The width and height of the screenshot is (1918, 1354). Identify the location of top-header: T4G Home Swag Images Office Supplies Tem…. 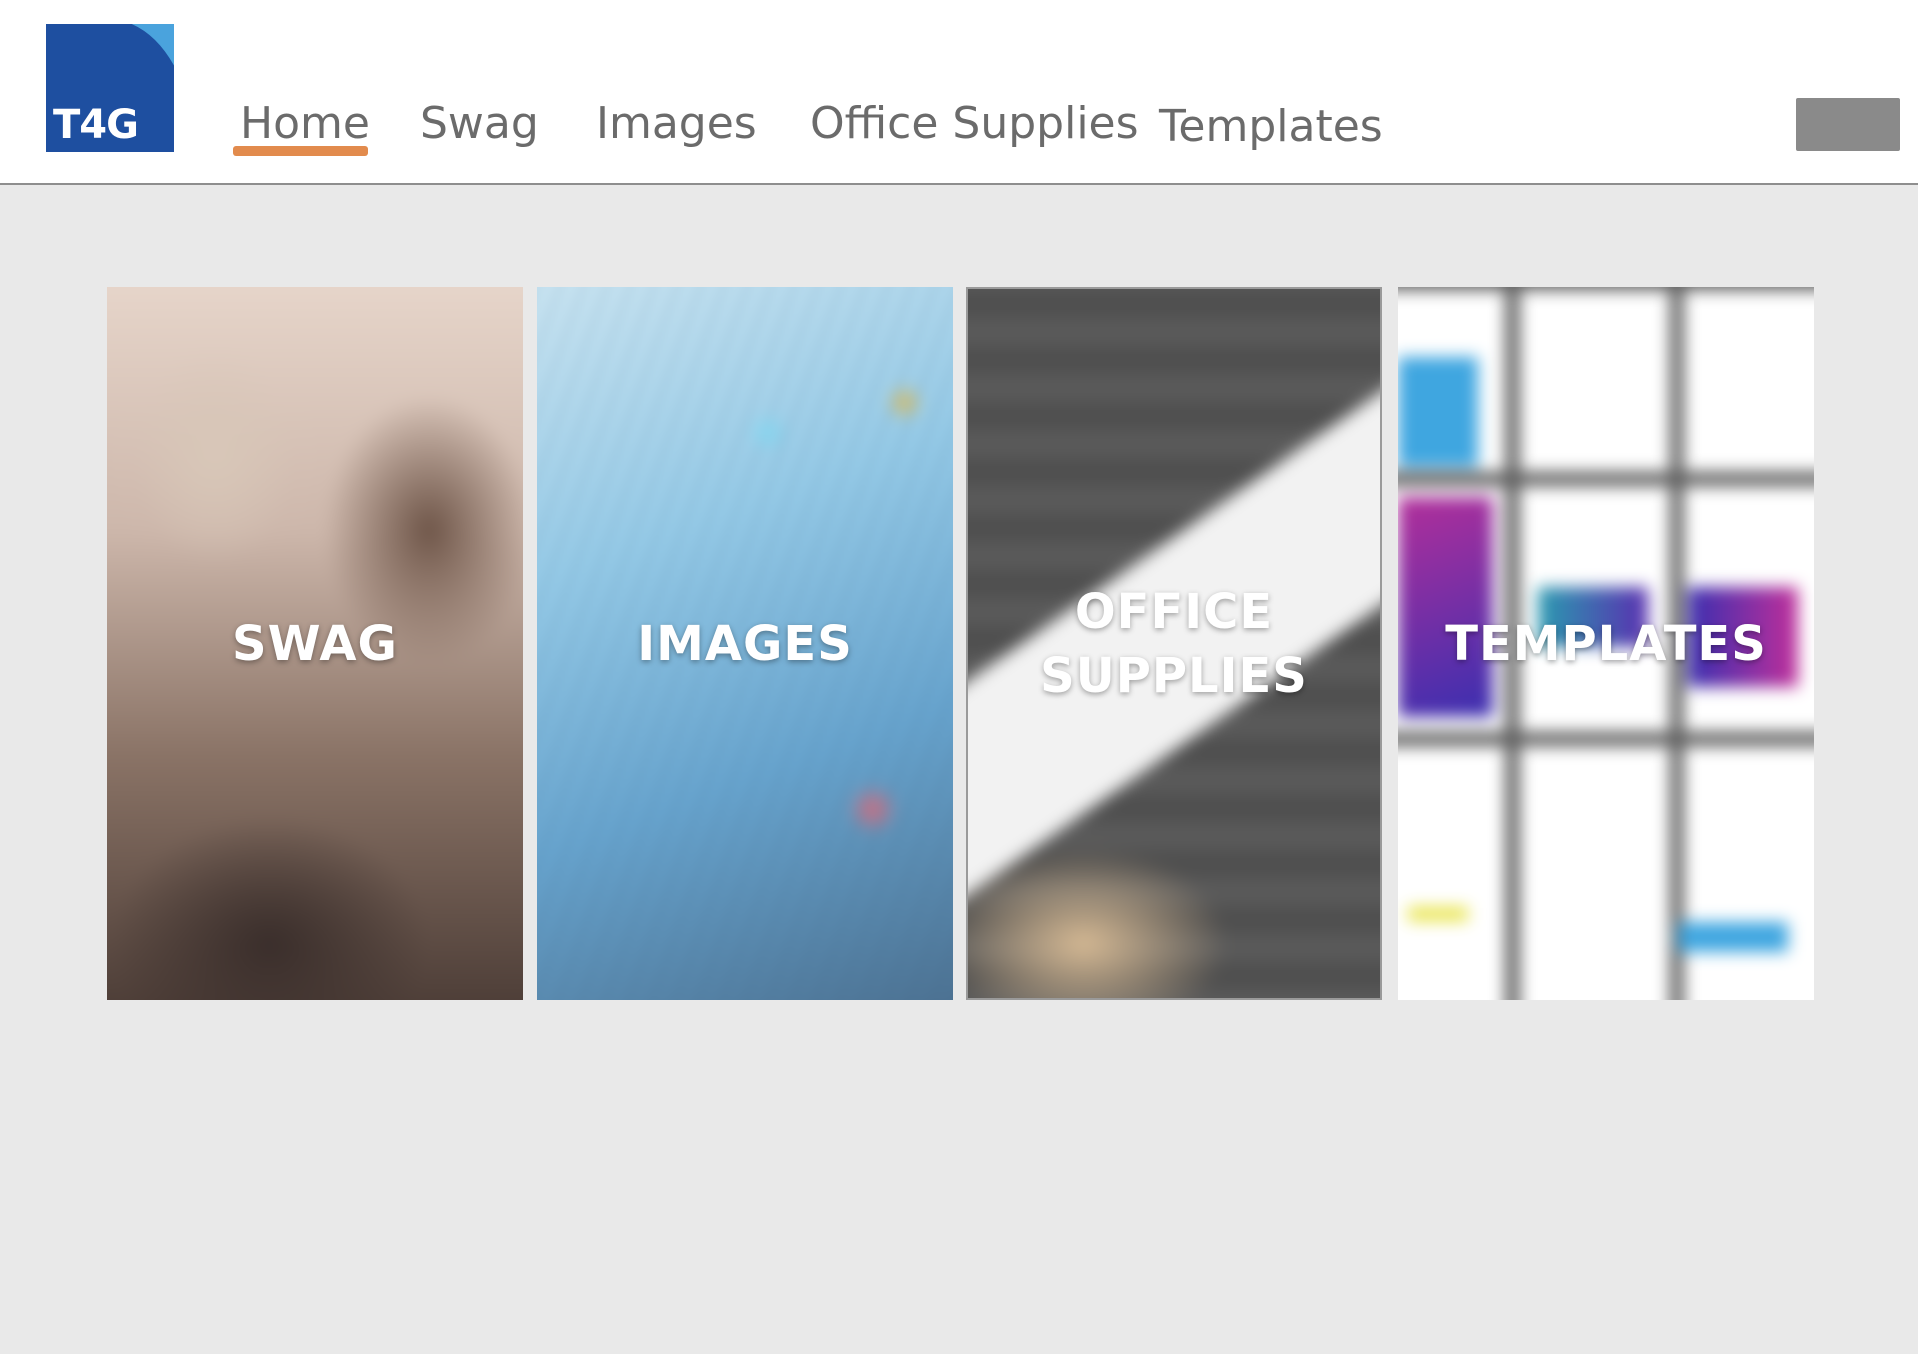
(959, 92).